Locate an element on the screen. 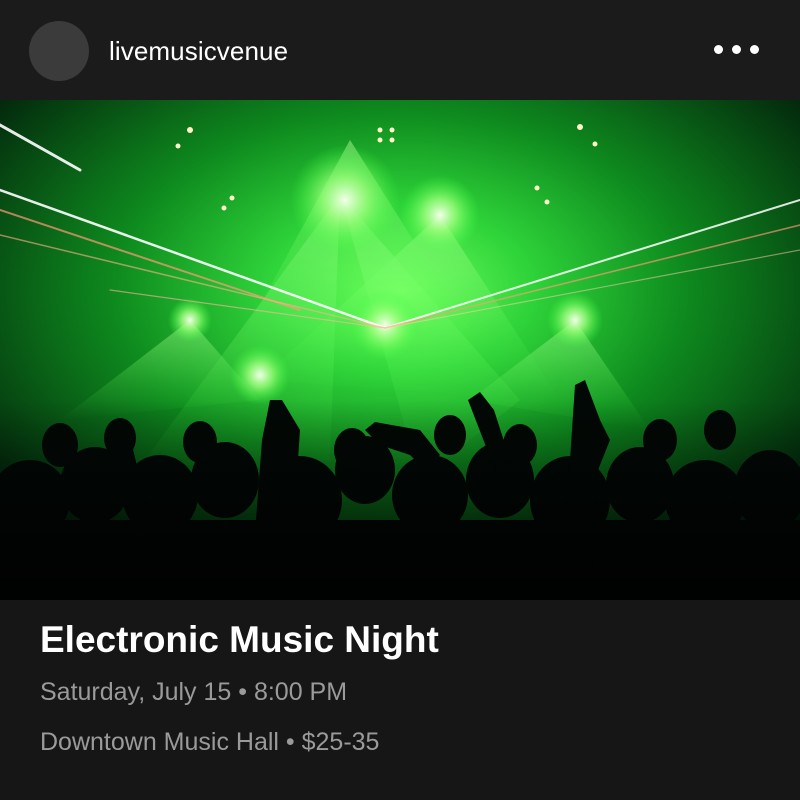 The height and width of the screenshot is (800, 800). event-location-price: Downtown Music Hall • $25-35 is located at coordinates (210, 742).